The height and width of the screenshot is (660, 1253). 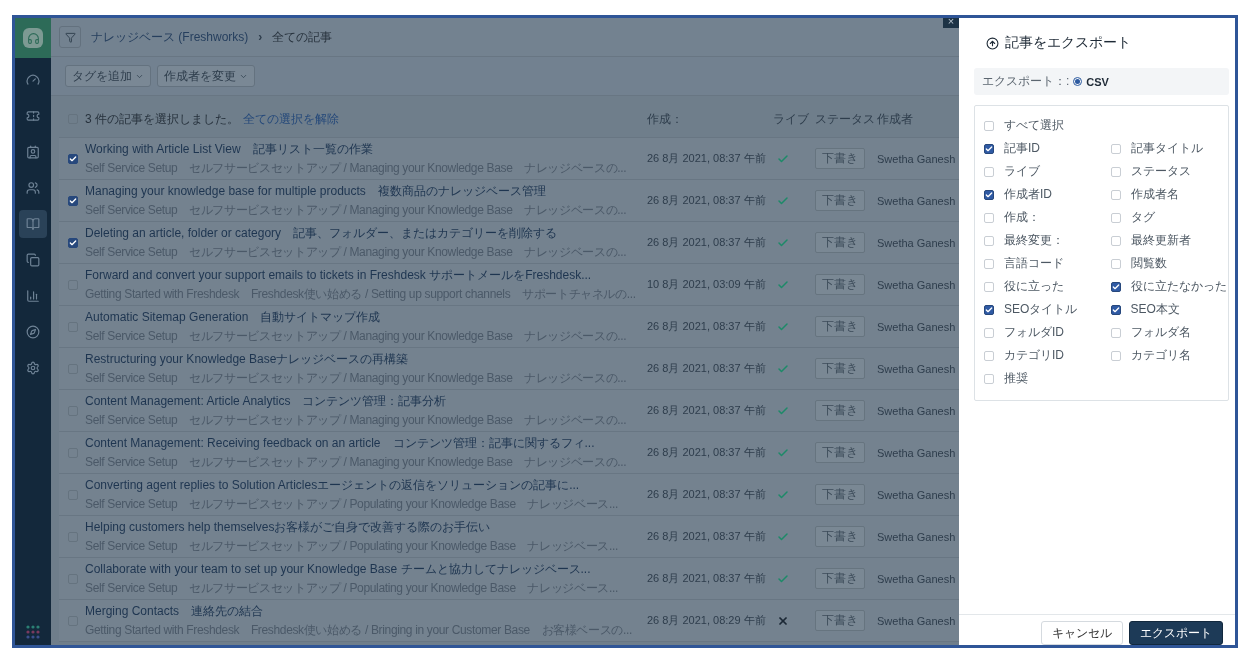 I want to click on field-label: SEOタイトル, so click(x=1041, y=309).